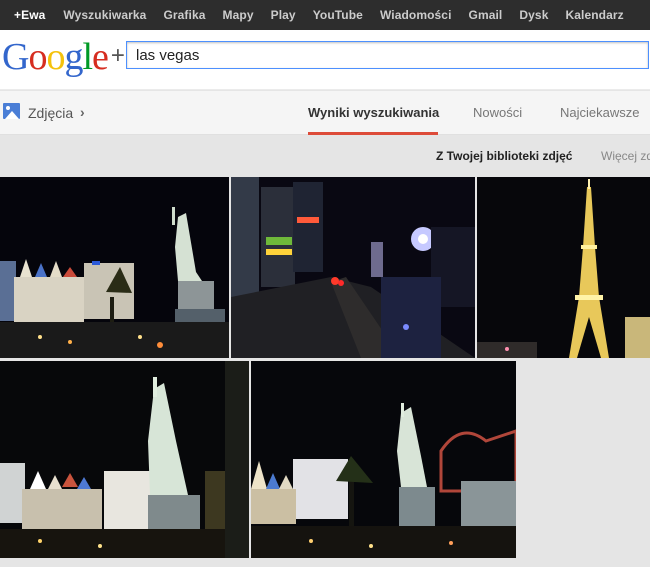 The image size is (650, 567). I want to click on logo-letter: g, so click(73, 57).